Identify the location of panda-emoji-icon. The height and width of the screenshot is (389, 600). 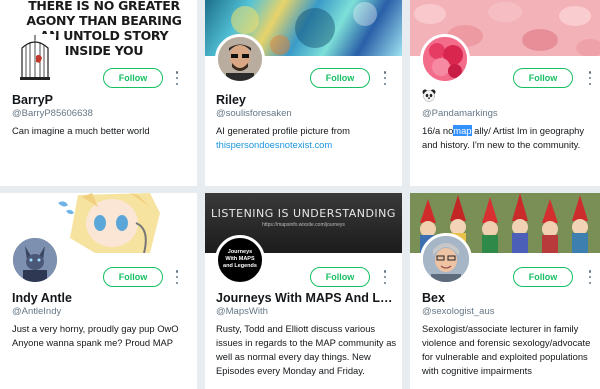
(429, 95).